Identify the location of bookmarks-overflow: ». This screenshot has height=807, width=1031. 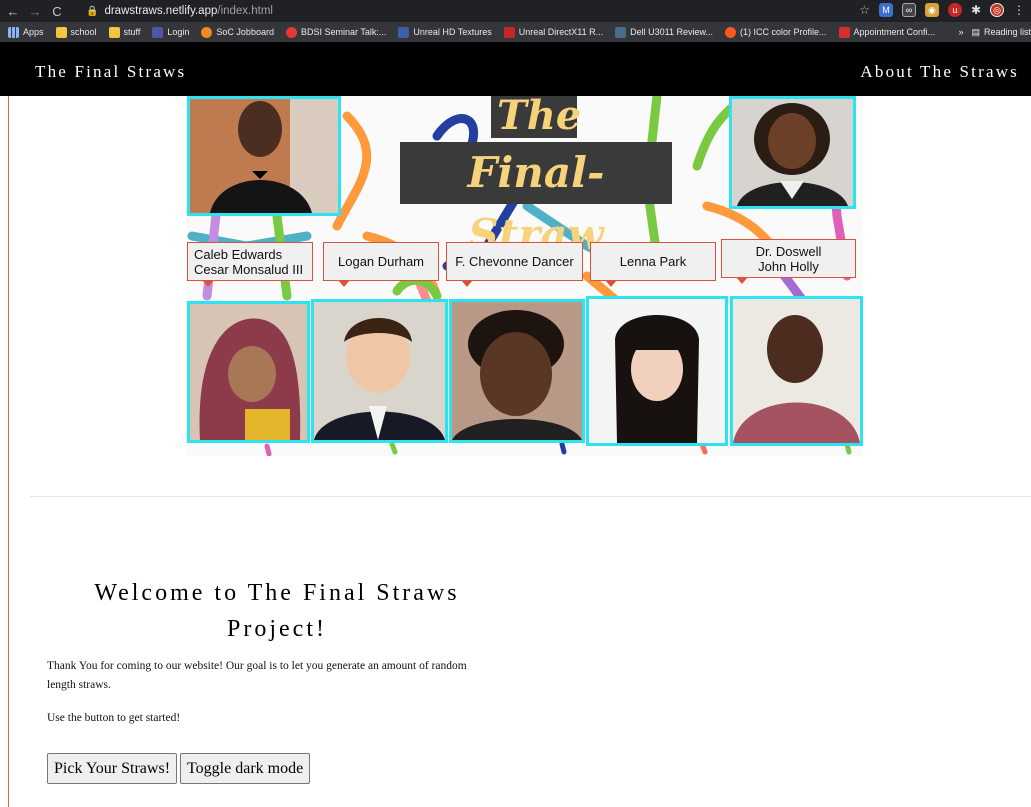
(960, 32).